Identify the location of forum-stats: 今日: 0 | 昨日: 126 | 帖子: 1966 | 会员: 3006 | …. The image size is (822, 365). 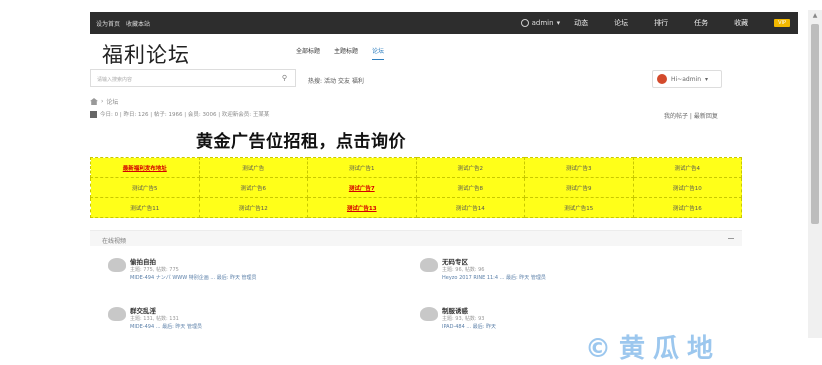
(179, 114).